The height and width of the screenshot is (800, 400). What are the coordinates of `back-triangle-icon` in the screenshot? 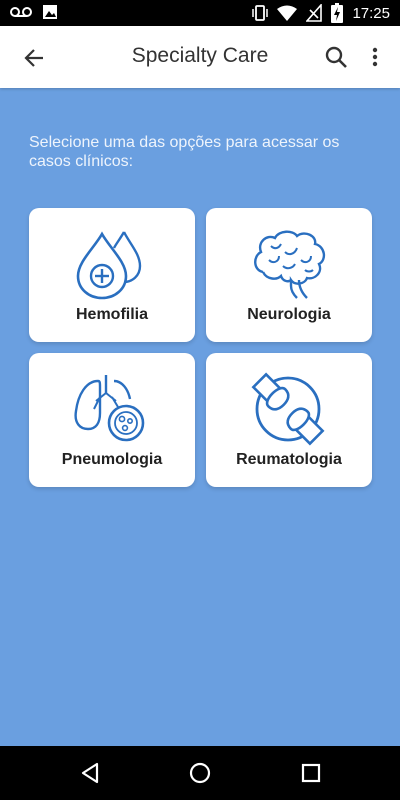 It's located at (90, 773).